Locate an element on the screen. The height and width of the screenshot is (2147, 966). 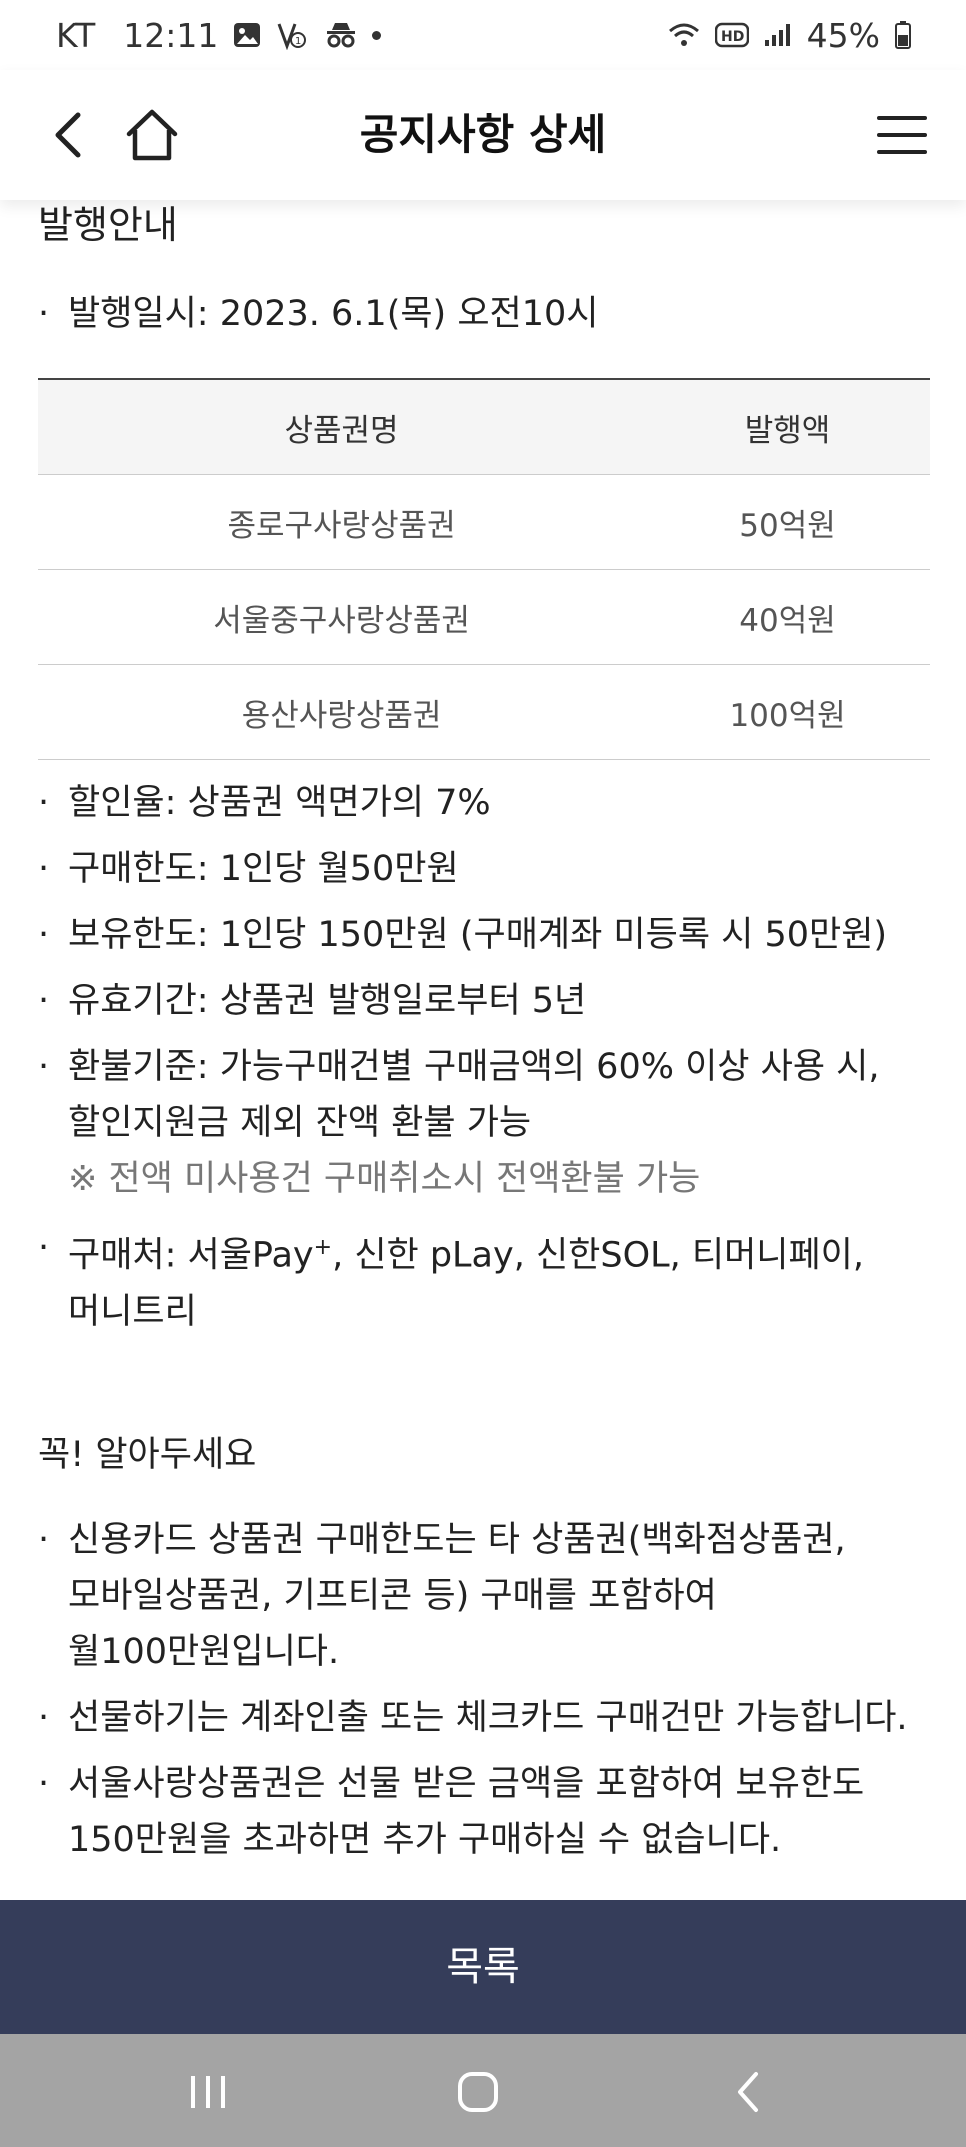
system-navigation-bar is located at coordinates (483, 2090).